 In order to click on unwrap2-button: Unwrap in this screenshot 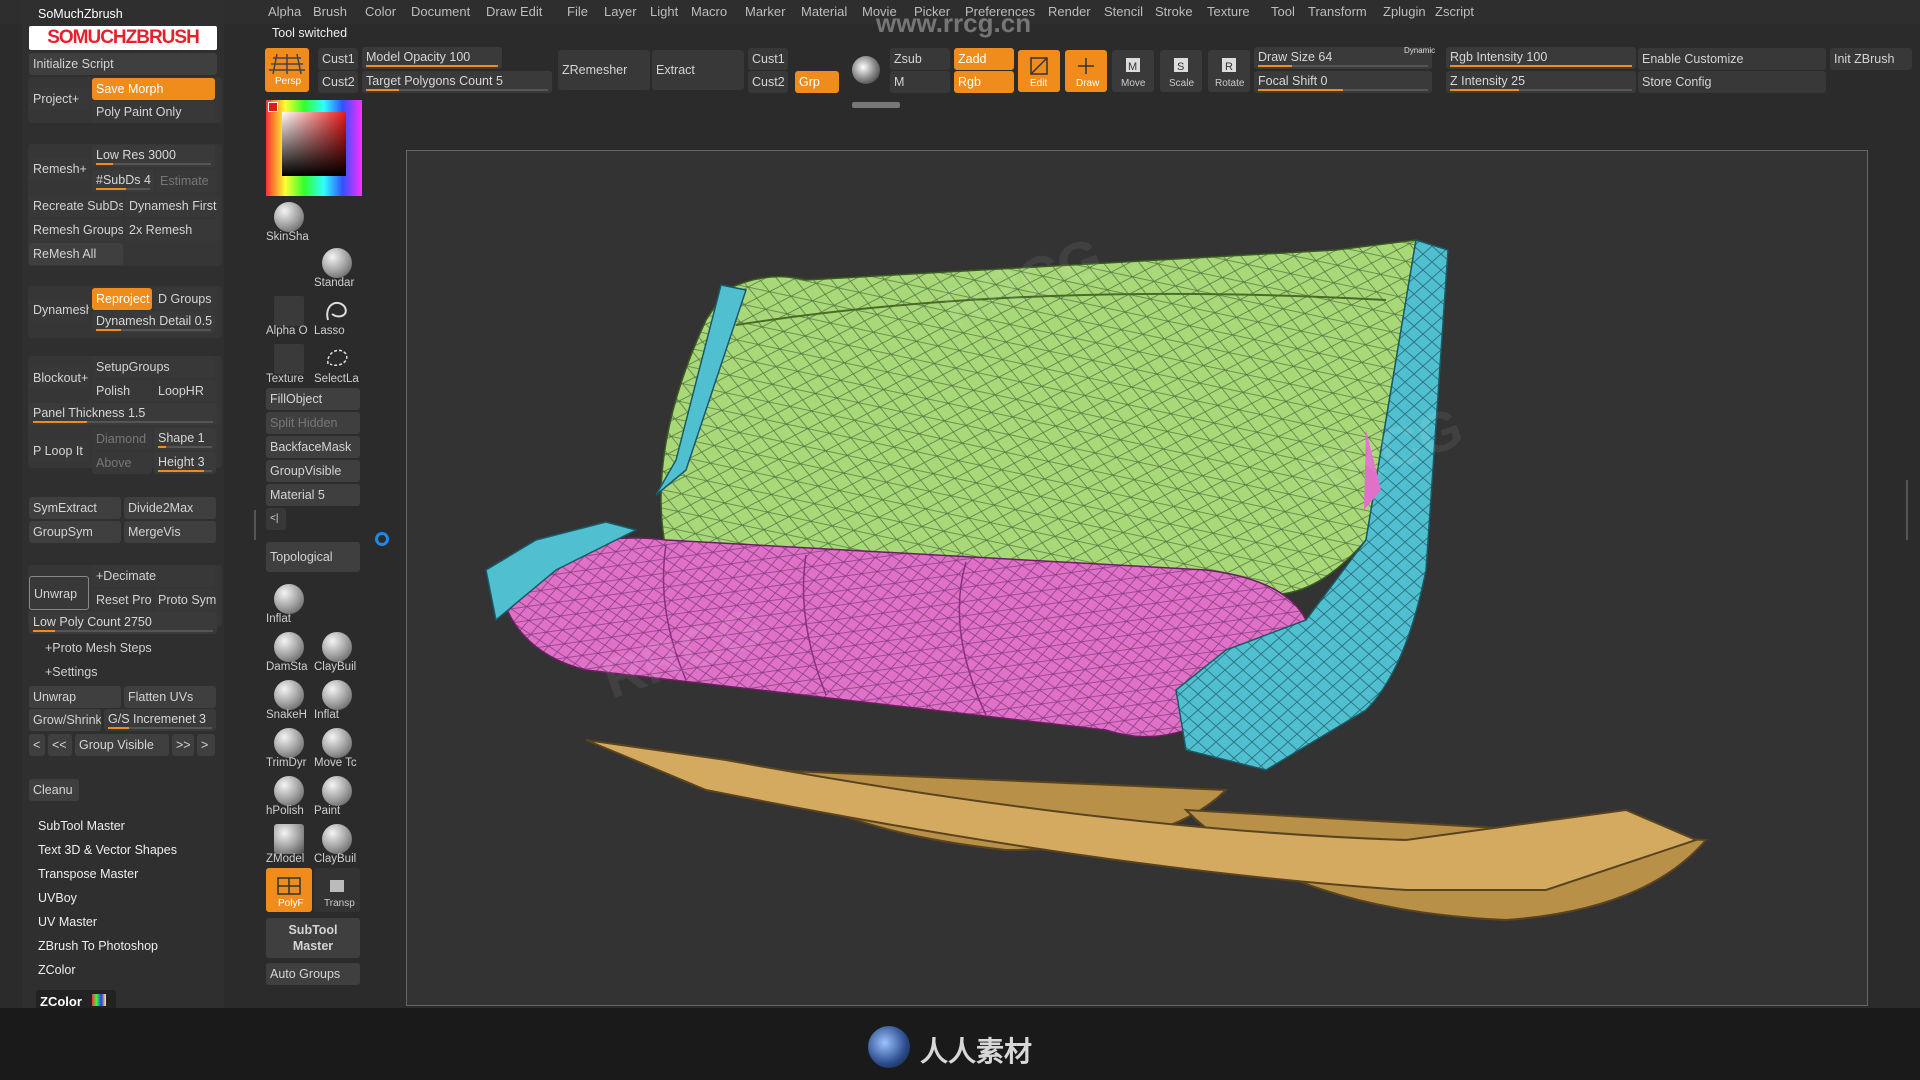, I will do `click(75, 697)`.